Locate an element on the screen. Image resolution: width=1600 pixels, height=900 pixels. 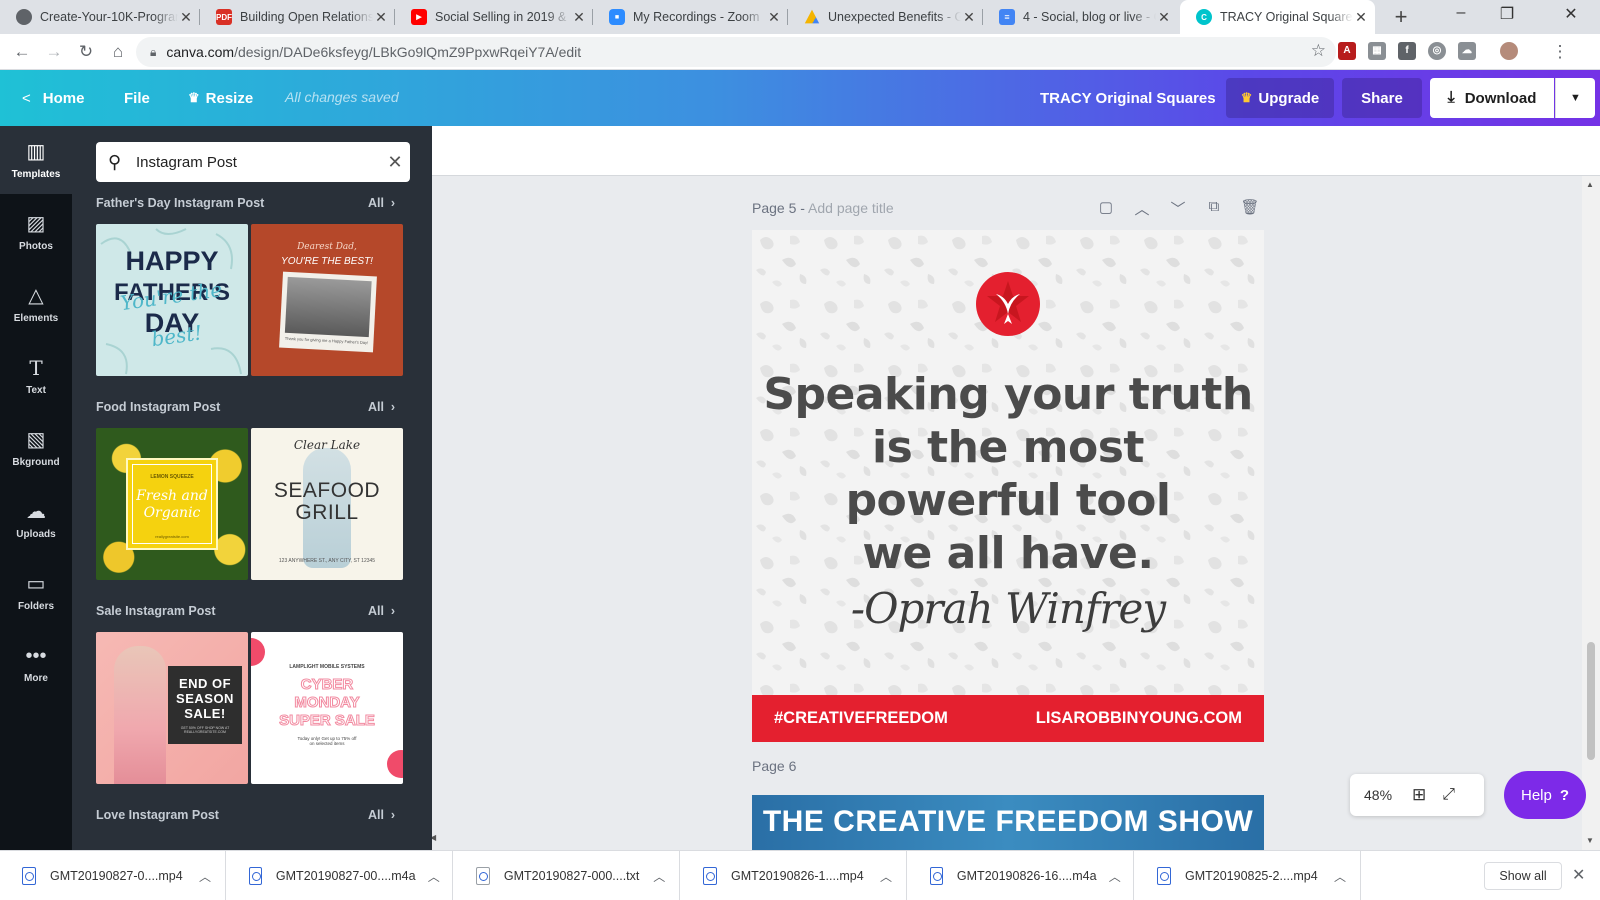
download-item: GMT20190827-0....mp4 ︿ is located at coordinates (113, 875).